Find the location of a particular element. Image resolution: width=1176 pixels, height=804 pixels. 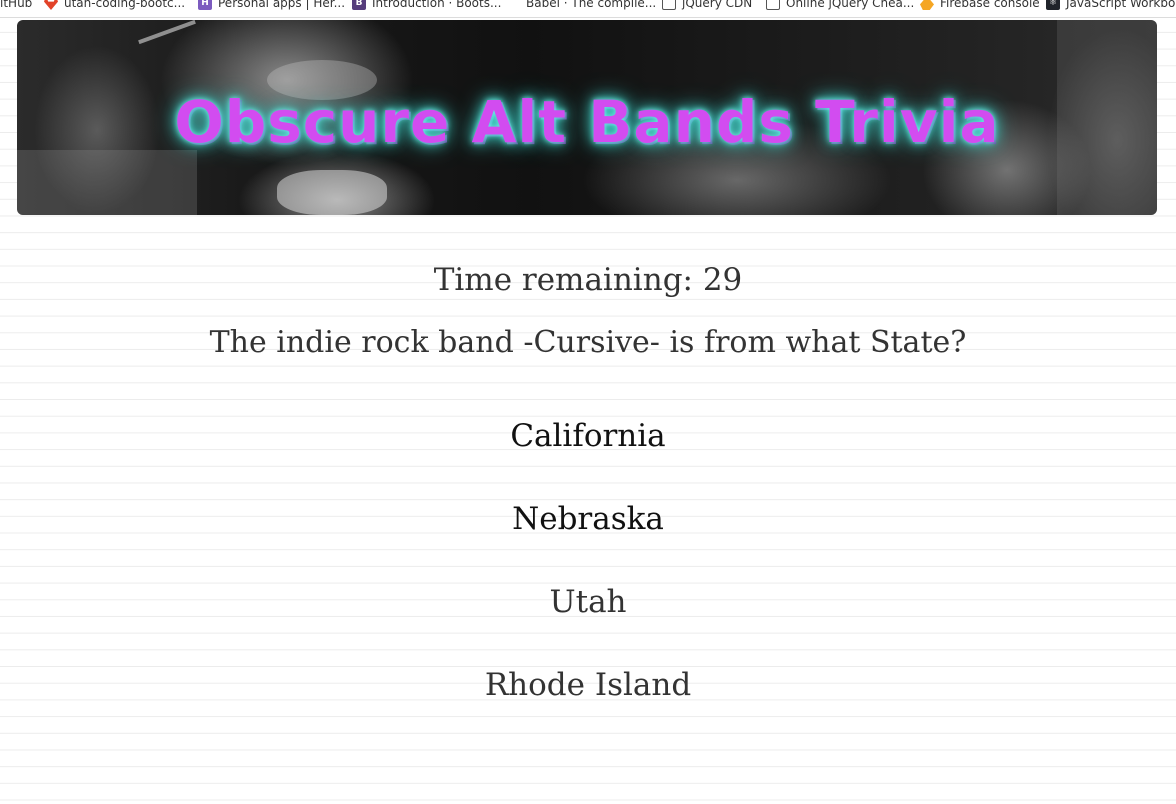

answer-option: California is located at coordinates (588, 436).